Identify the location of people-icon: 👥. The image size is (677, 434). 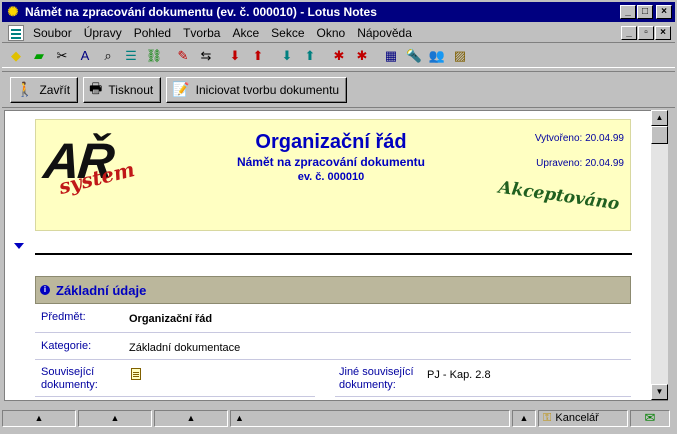
(437, 55).